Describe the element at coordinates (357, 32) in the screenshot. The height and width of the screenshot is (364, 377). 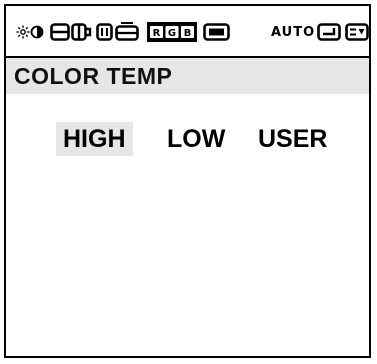
I see `osd-icon` at that location.